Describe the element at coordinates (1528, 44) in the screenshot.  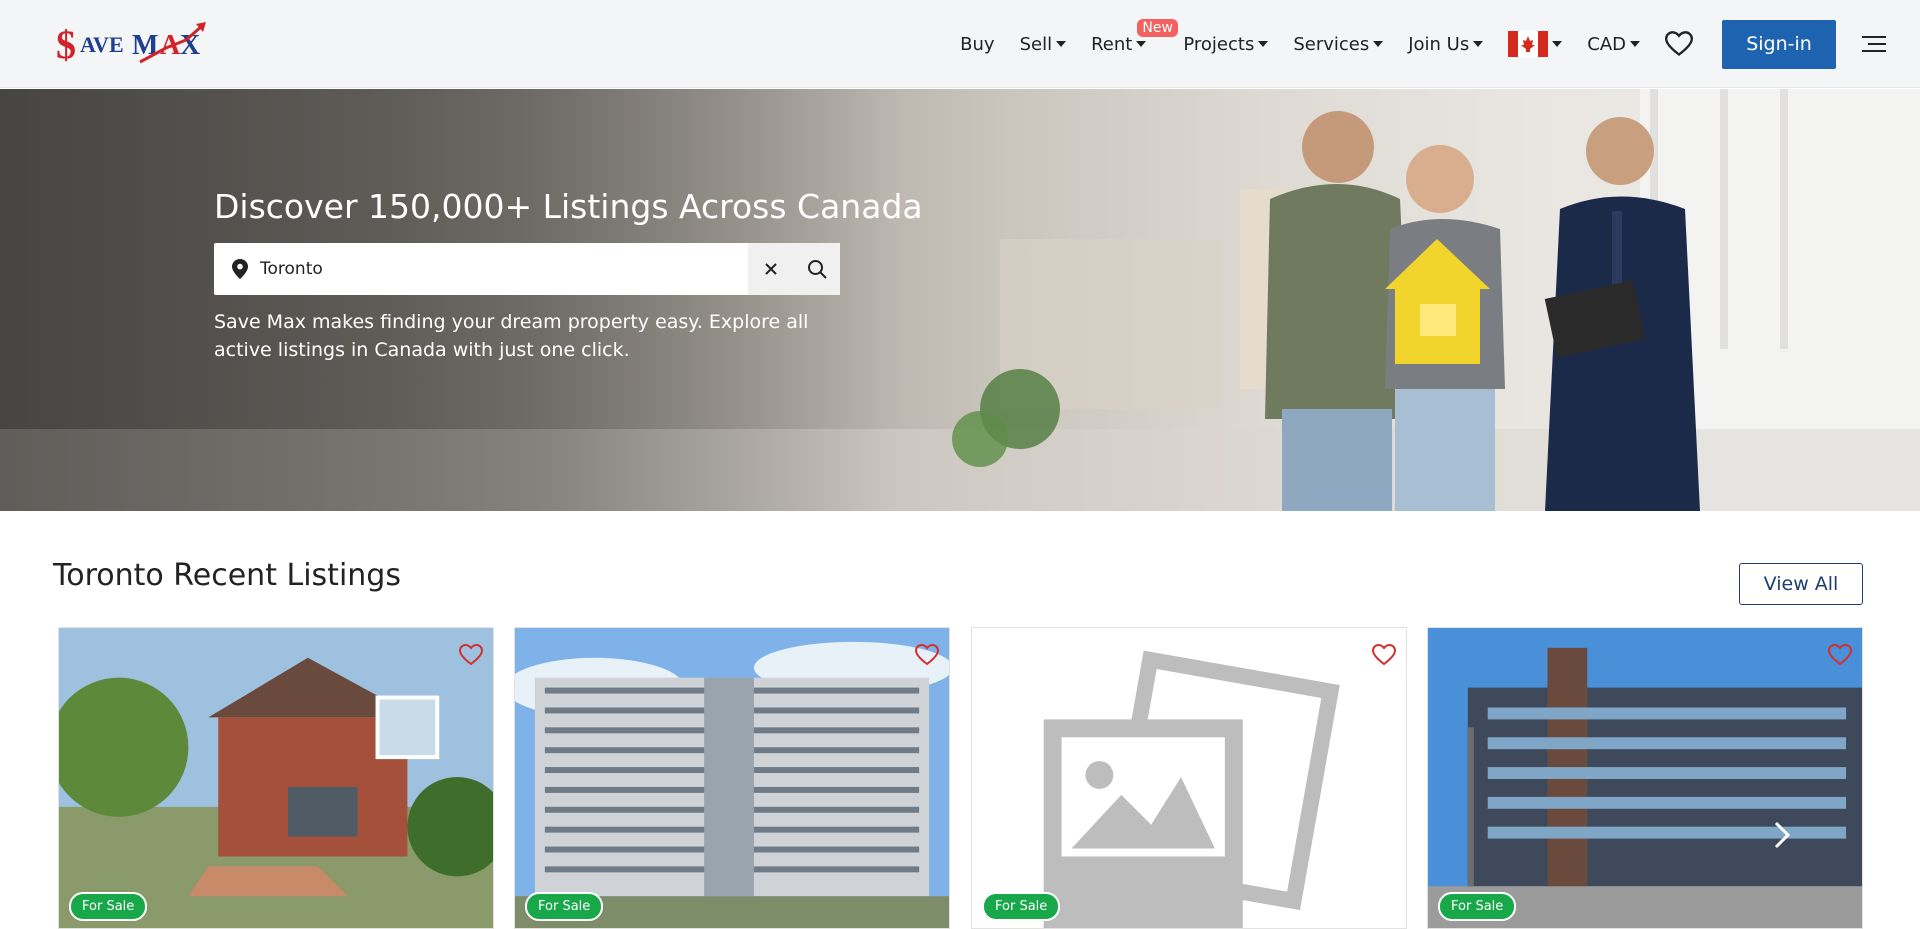
I see `canada-flag-icon` at that location.